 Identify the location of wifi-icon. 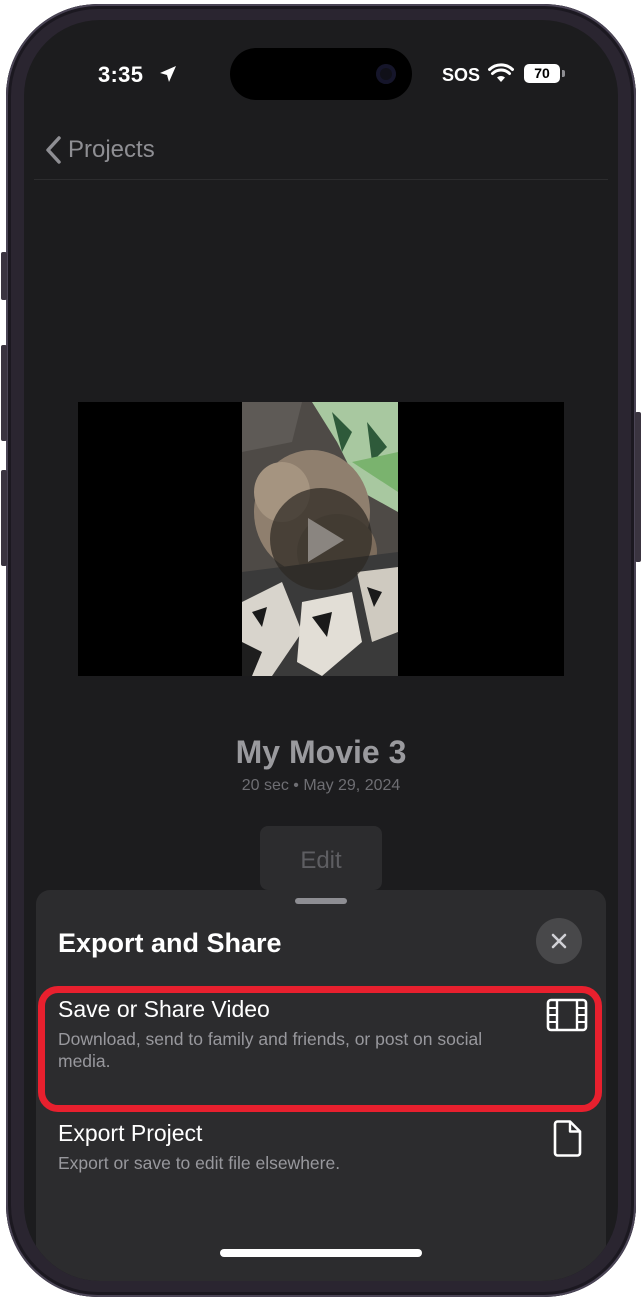
(501, 72).